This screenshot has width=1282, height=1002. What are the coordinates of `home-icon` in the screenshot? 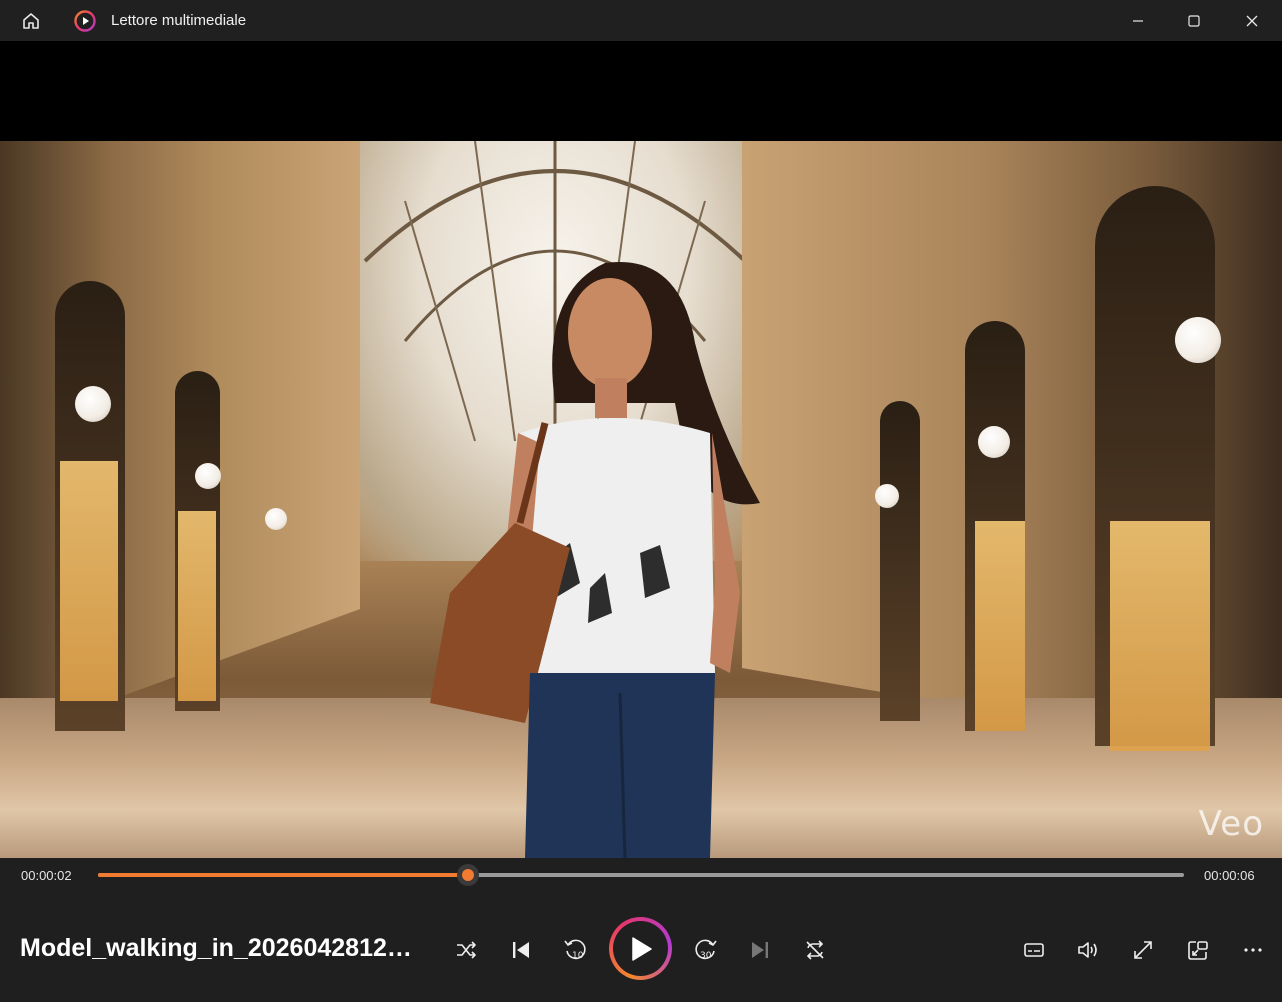 It's located at (31, 21).